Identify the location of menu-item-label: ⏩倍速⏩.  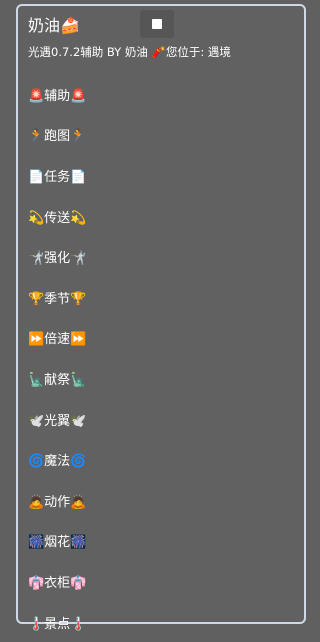
(57, 340).